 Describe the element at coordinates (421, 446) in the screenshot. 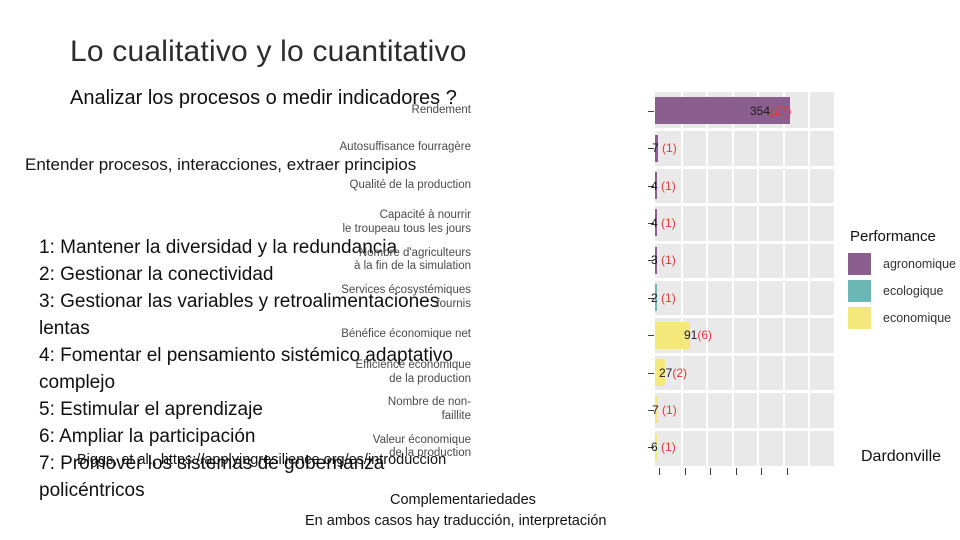

I see `chart-y-tick-label: Valeur économique de la production` at that location.